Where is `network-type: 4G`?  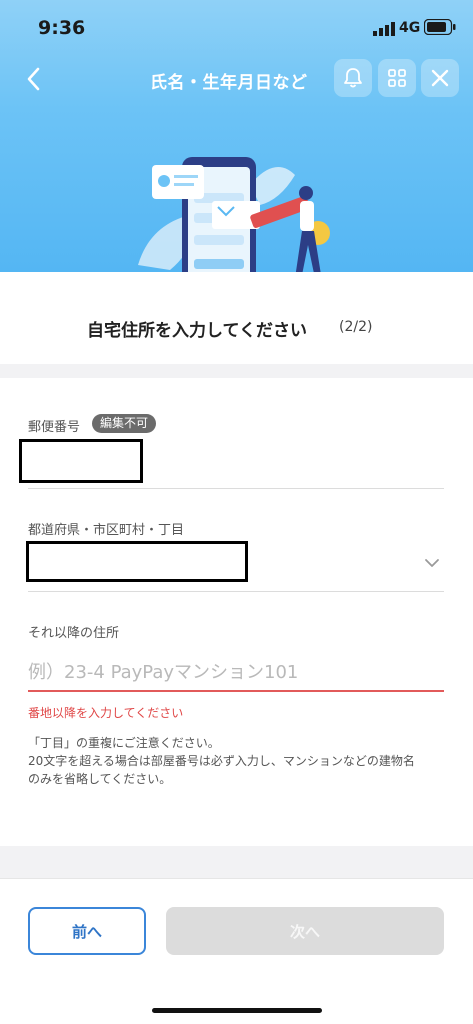 network-type: 4G is located at coordinates (410, 28).